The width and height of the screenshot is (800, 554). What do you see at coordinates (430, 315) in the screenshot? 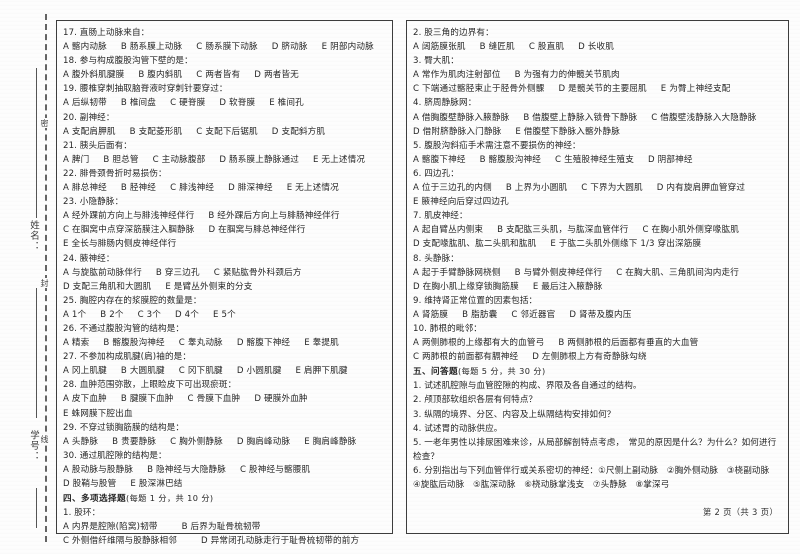
I see `question-option: A 肾筋膜` at bounding box center [430, 315].